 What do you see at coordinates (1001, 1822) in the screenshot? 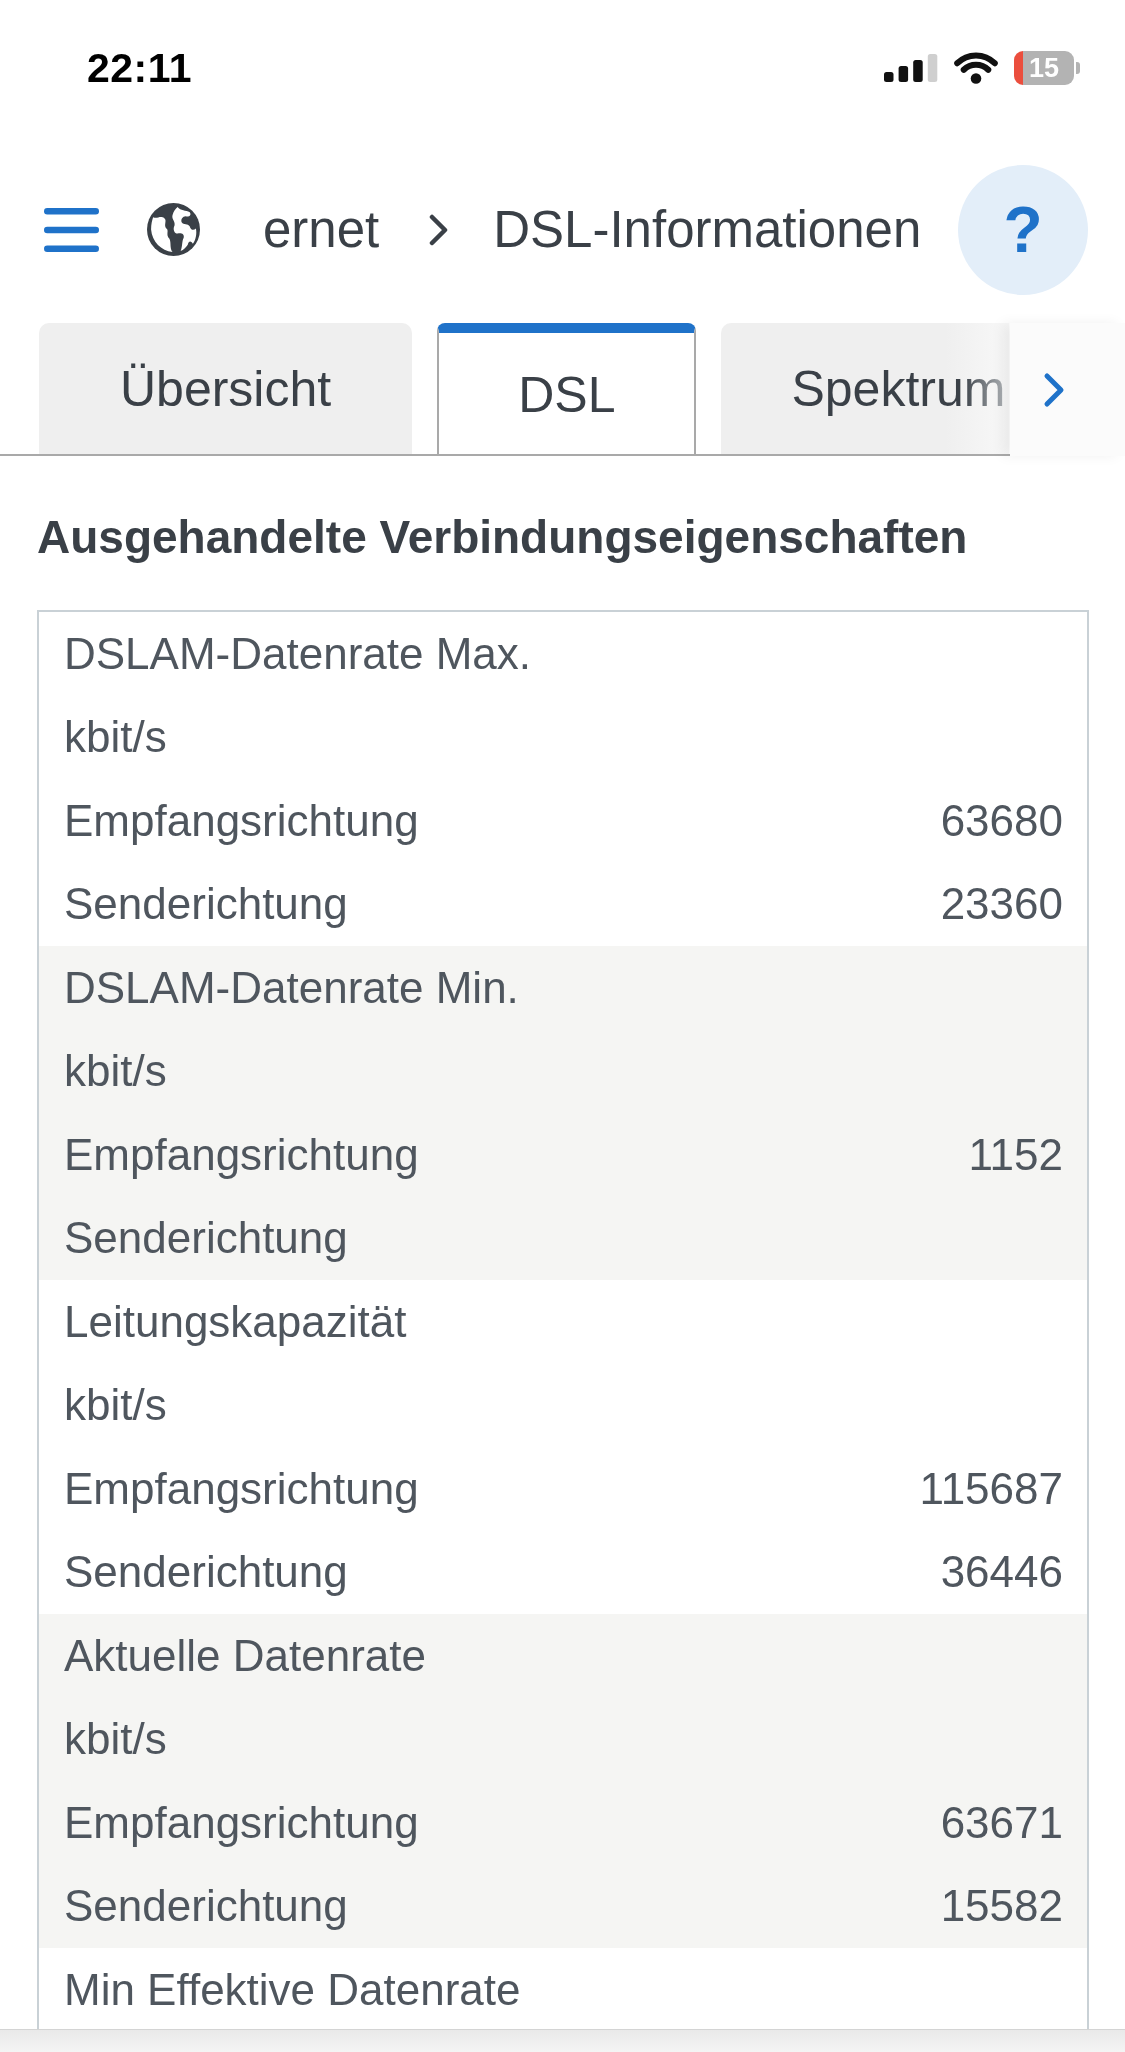
I see `field-value: 63671` at bounding box center [1001, 1822].